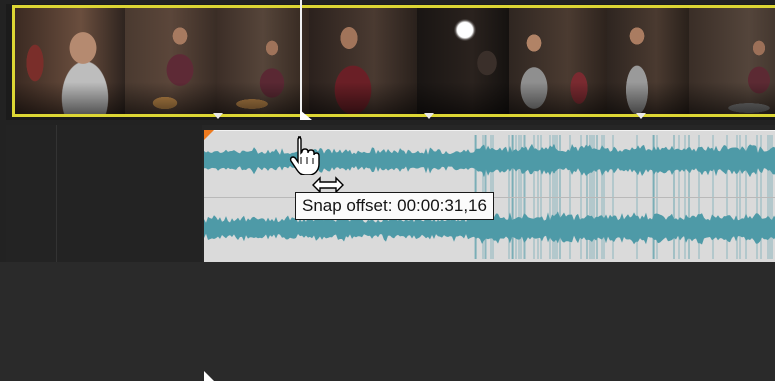 This screenshot has width=775, height=381. Describe the element at coordinates (304, 155) in the screenshot. I see `hand-pointer-icon` at that location.